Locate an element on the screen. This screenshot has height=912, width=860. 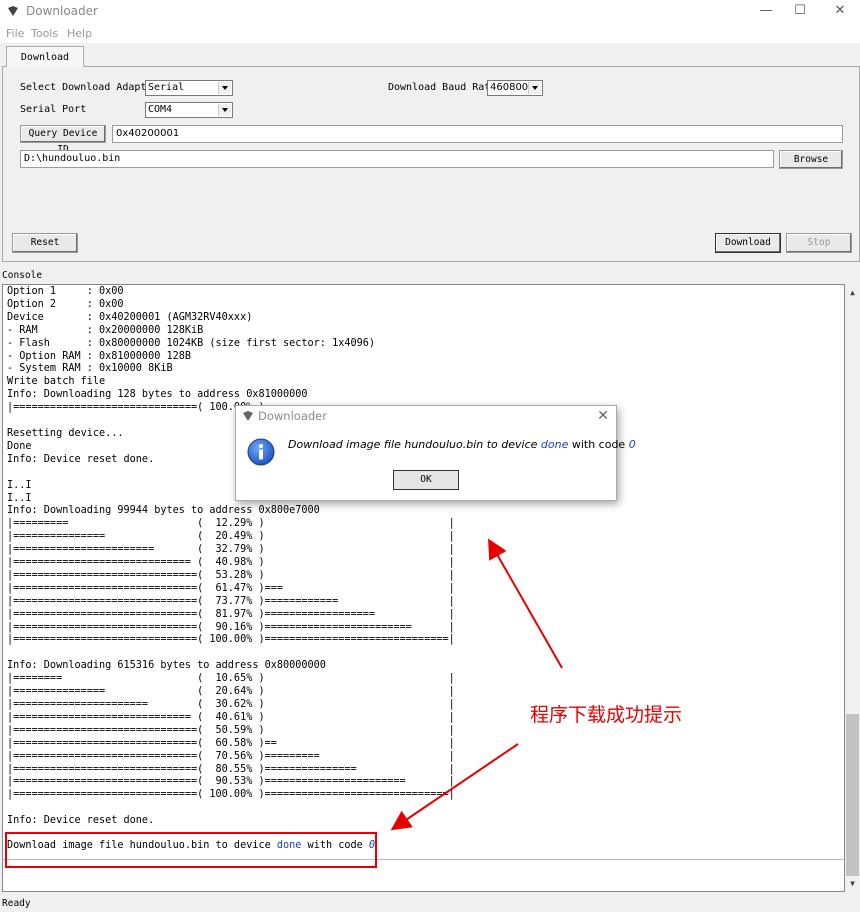
annotation-arrows is located at coordinates (476, 684).